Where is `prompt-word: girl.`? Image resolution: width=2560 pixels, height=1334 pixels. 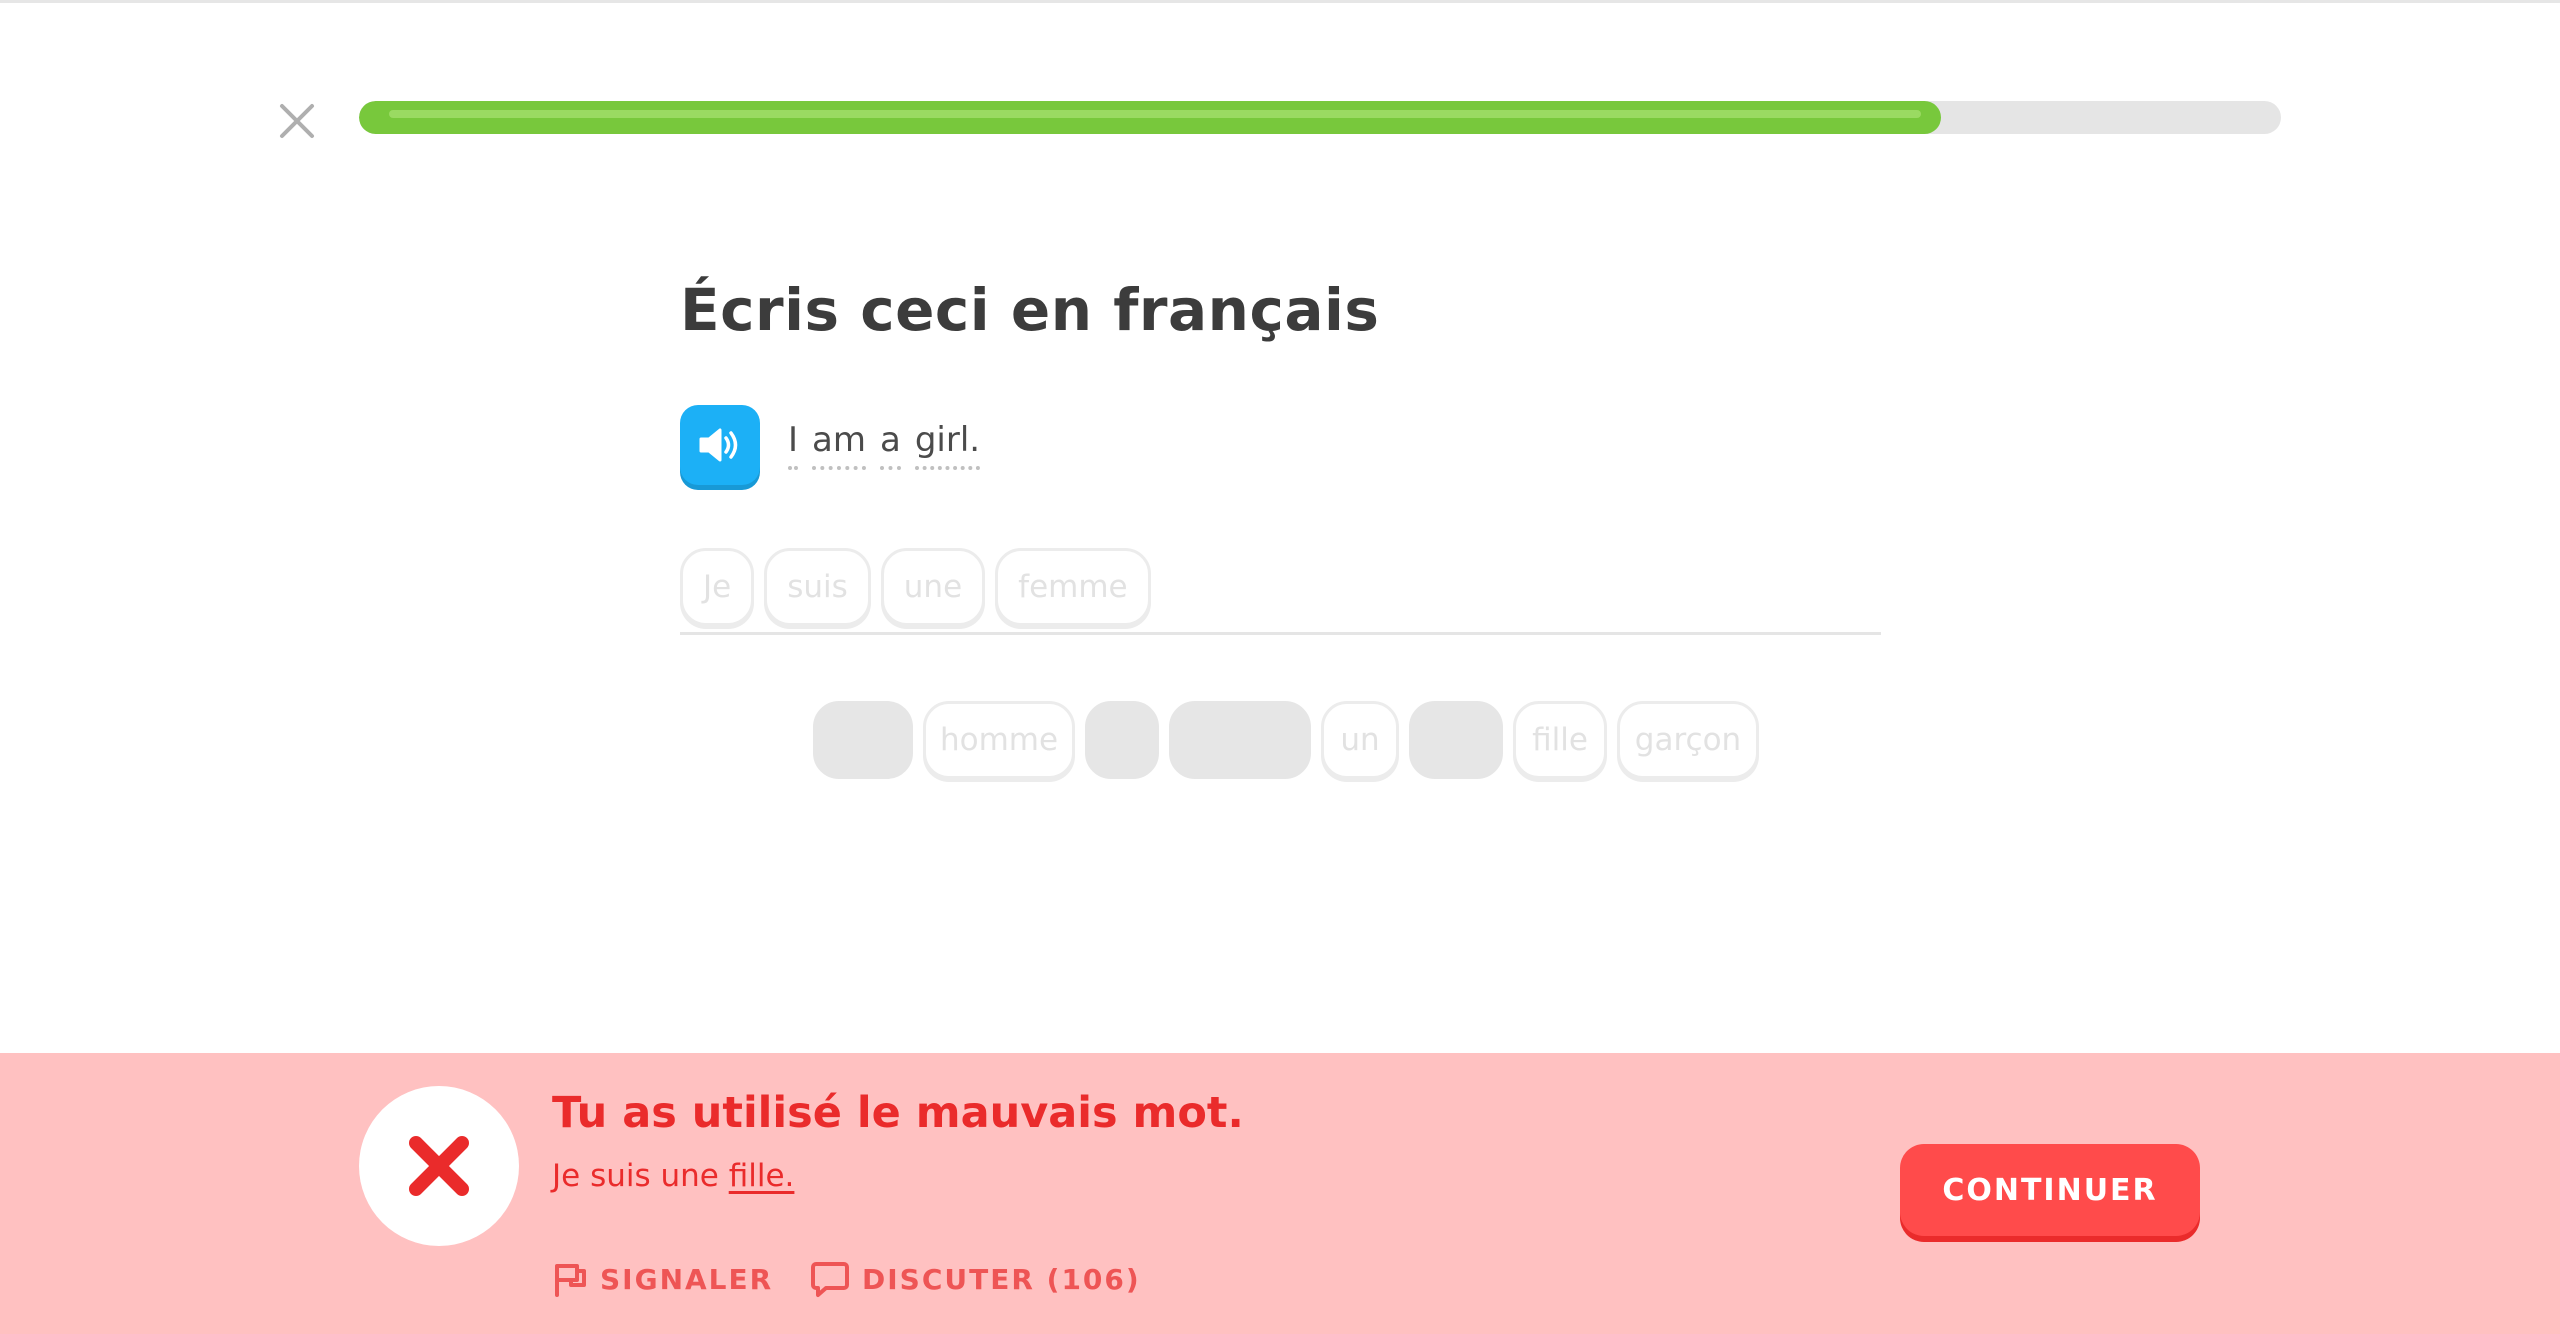 prompt-word: girl. is located at coordinates (947, 445).